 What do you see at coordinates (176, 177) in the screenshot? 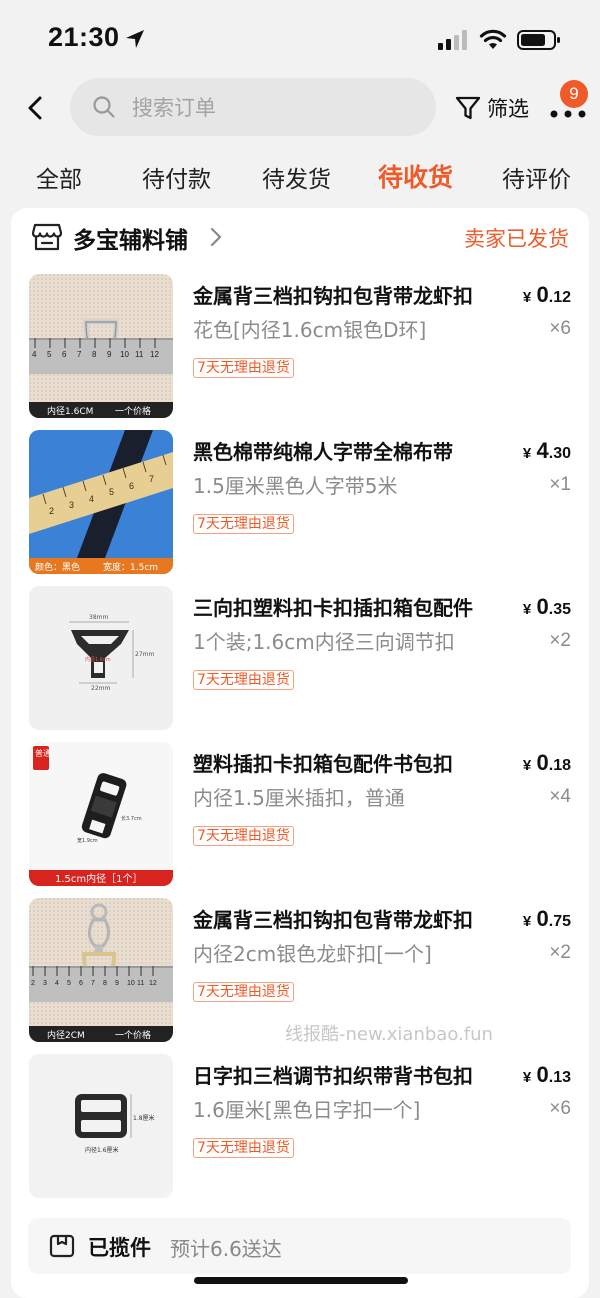
I see `tab-pending-payment: 待付款` at bounding box center [176, 177].